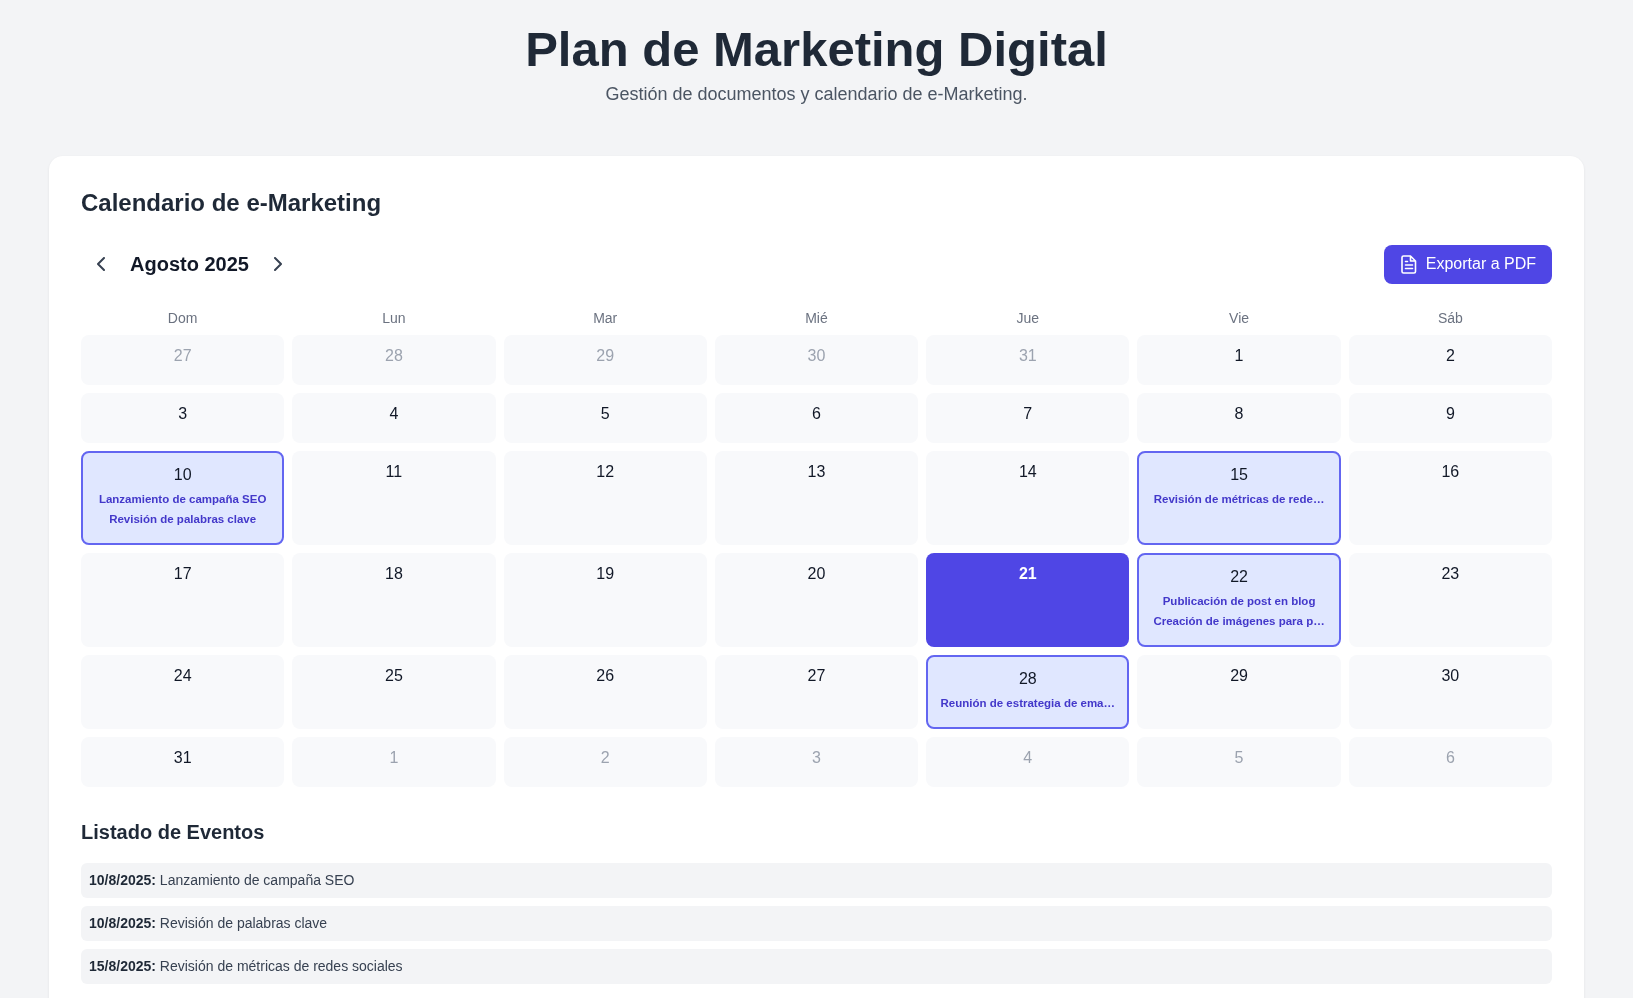  I want to click on calendar-event: Lanzamiento de campaña SEO, so click(182, 499).